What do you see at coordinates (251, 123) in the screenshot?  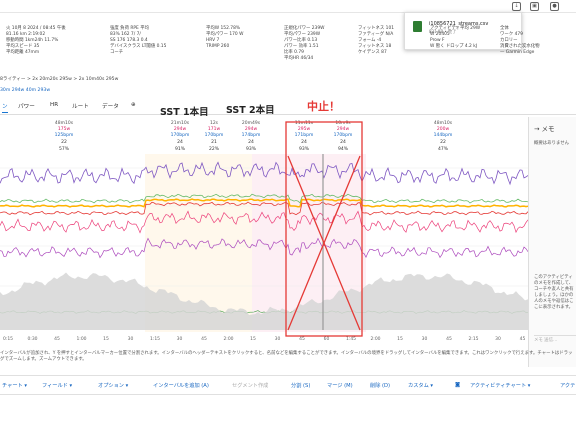 I see `interval-label: 20m49s` at bounding box center [251, 123].